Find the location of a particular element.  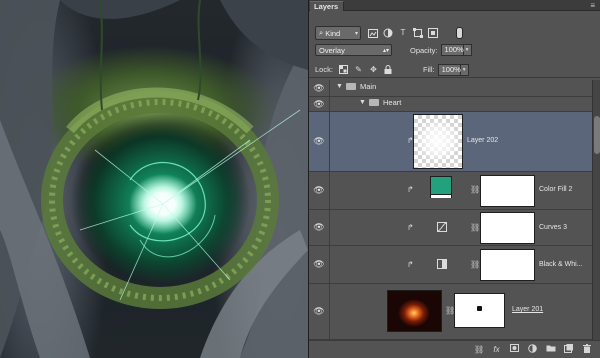

shape-filter-icon is located at coordinates (418, 33).